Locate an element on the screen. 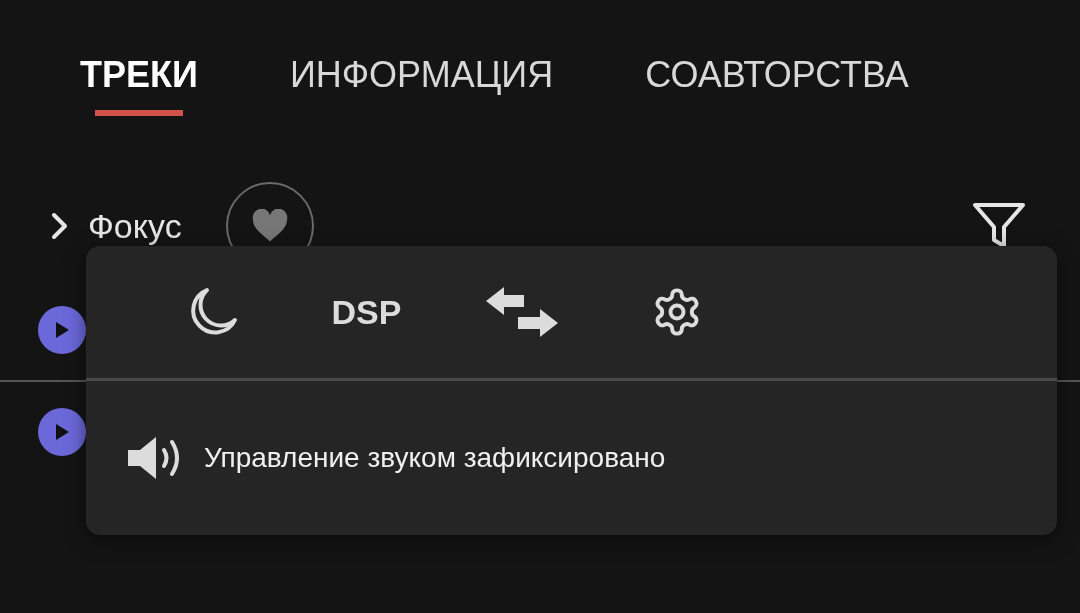 Image resolution: width=1080 pixels, height=613 pixels. heart-icon is located at coordinates (269, 226).